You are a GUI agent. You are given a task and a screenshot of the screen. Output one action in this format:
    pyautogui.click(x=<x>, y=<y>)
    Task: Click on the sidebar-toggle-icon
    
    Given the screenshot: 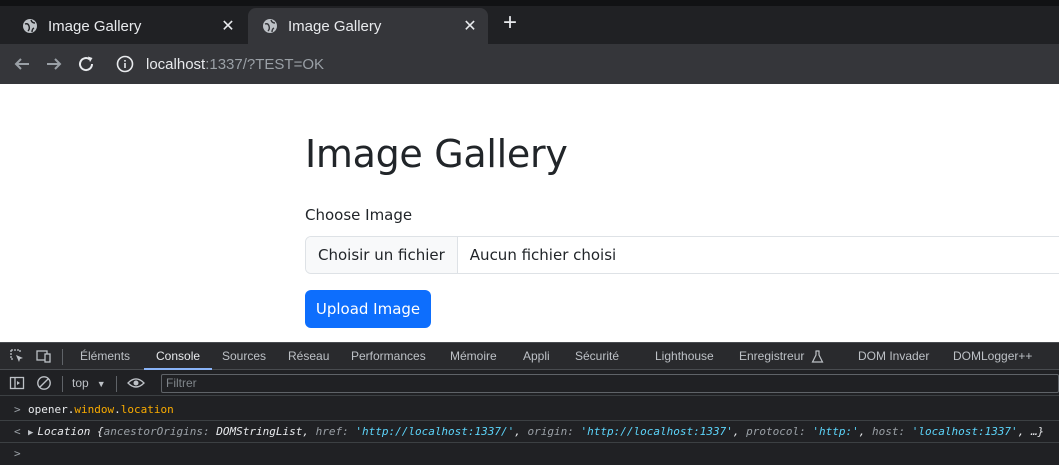 What is the action you would take?
    pyautogui.click(x=17, y=383)
    